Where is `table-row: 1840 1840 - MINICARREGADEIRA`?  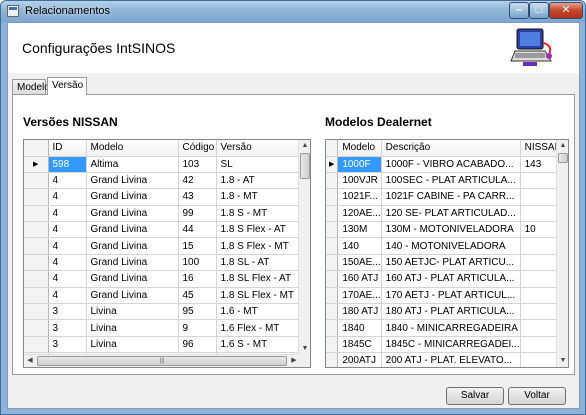
table-row: 1840 1840 - MINICARREGADEIRA is located at coordinates (447, 328).